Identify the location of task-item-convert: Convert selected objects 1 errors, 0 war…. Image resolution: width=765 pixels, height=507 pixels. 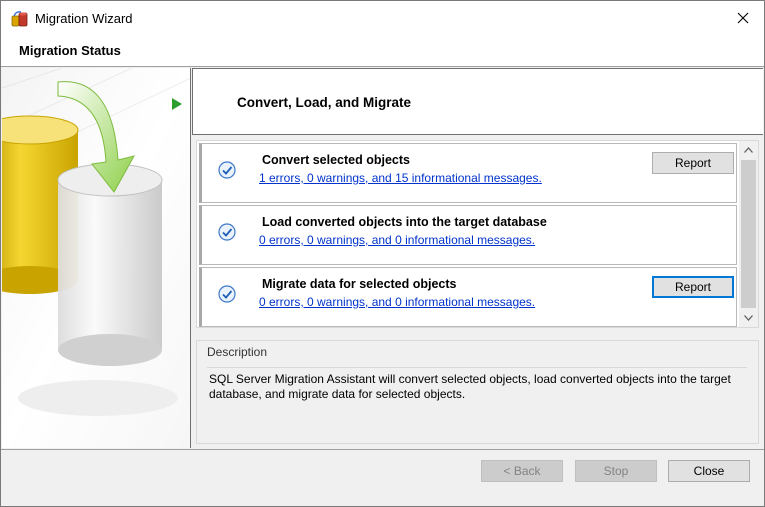
(468, 173).